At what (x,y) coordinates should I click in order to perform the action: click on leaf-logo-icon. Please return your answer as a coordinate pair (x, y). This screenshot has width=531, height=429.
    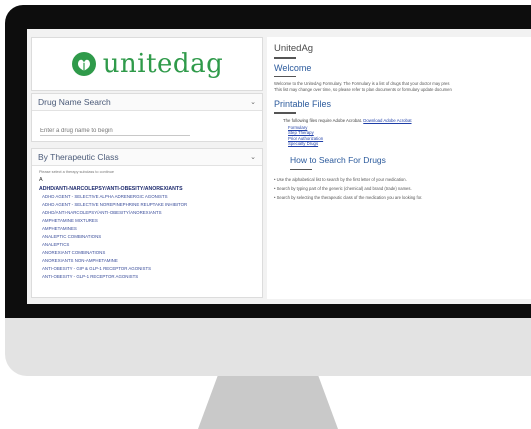
    Looking at the image, I should click on (83, 64).